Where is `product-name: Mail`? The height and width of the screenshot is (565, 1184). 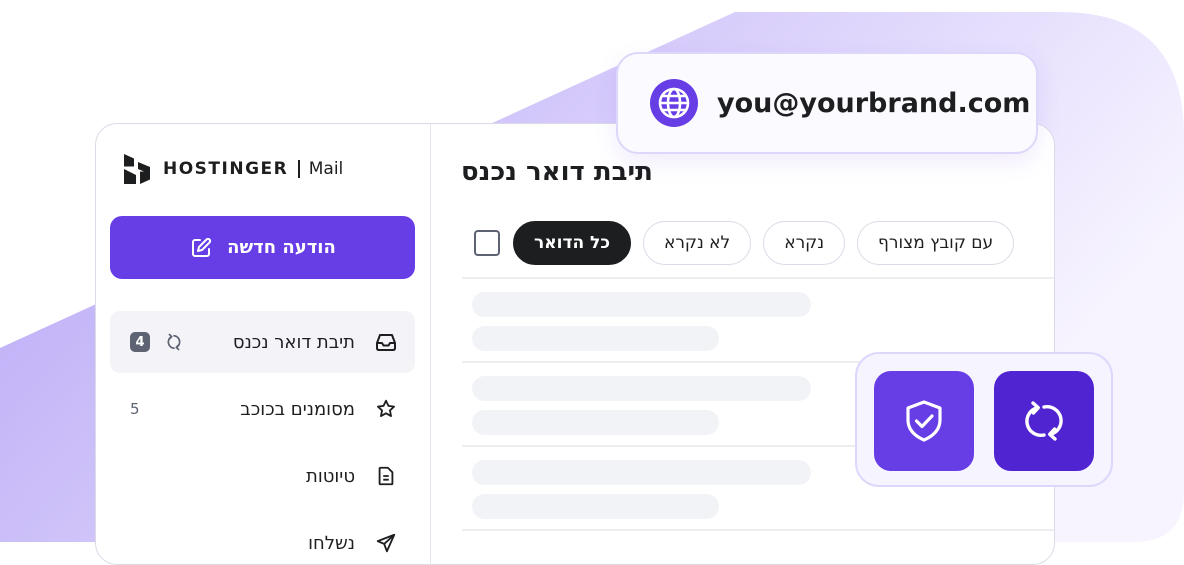 product-name: Mail is located at coordinates (326, 169).